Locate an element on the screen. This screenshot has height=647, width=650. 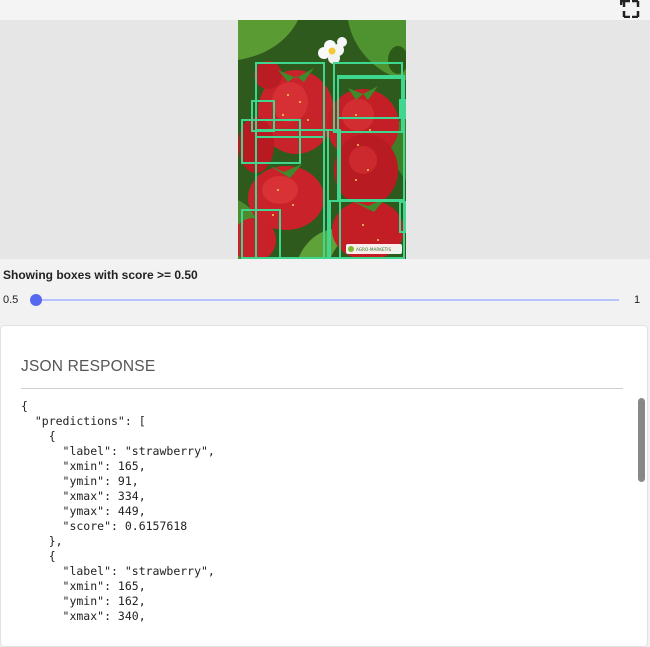
fullscreen-icon is located at coordinates (630, 9).